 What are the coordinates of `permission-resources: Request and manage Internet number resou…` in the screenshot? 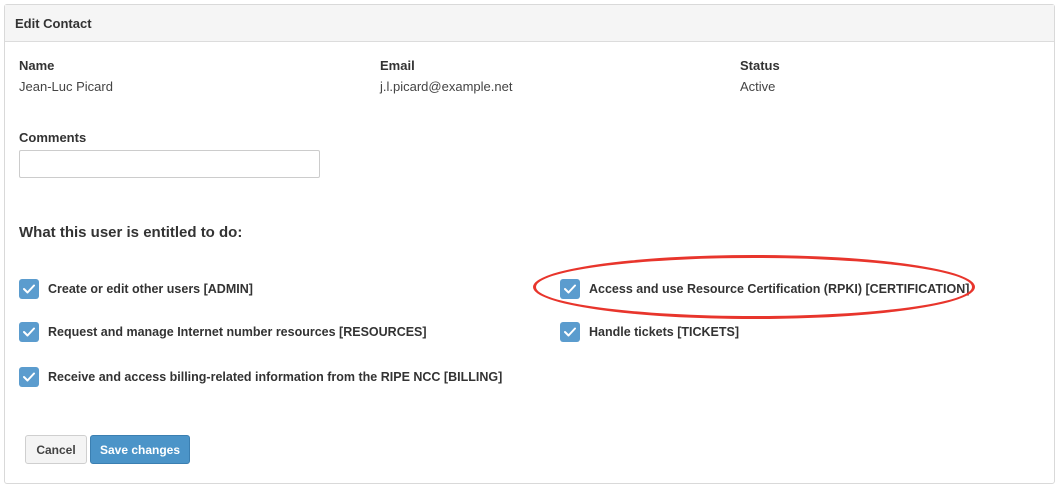 It's located at (223, 332).